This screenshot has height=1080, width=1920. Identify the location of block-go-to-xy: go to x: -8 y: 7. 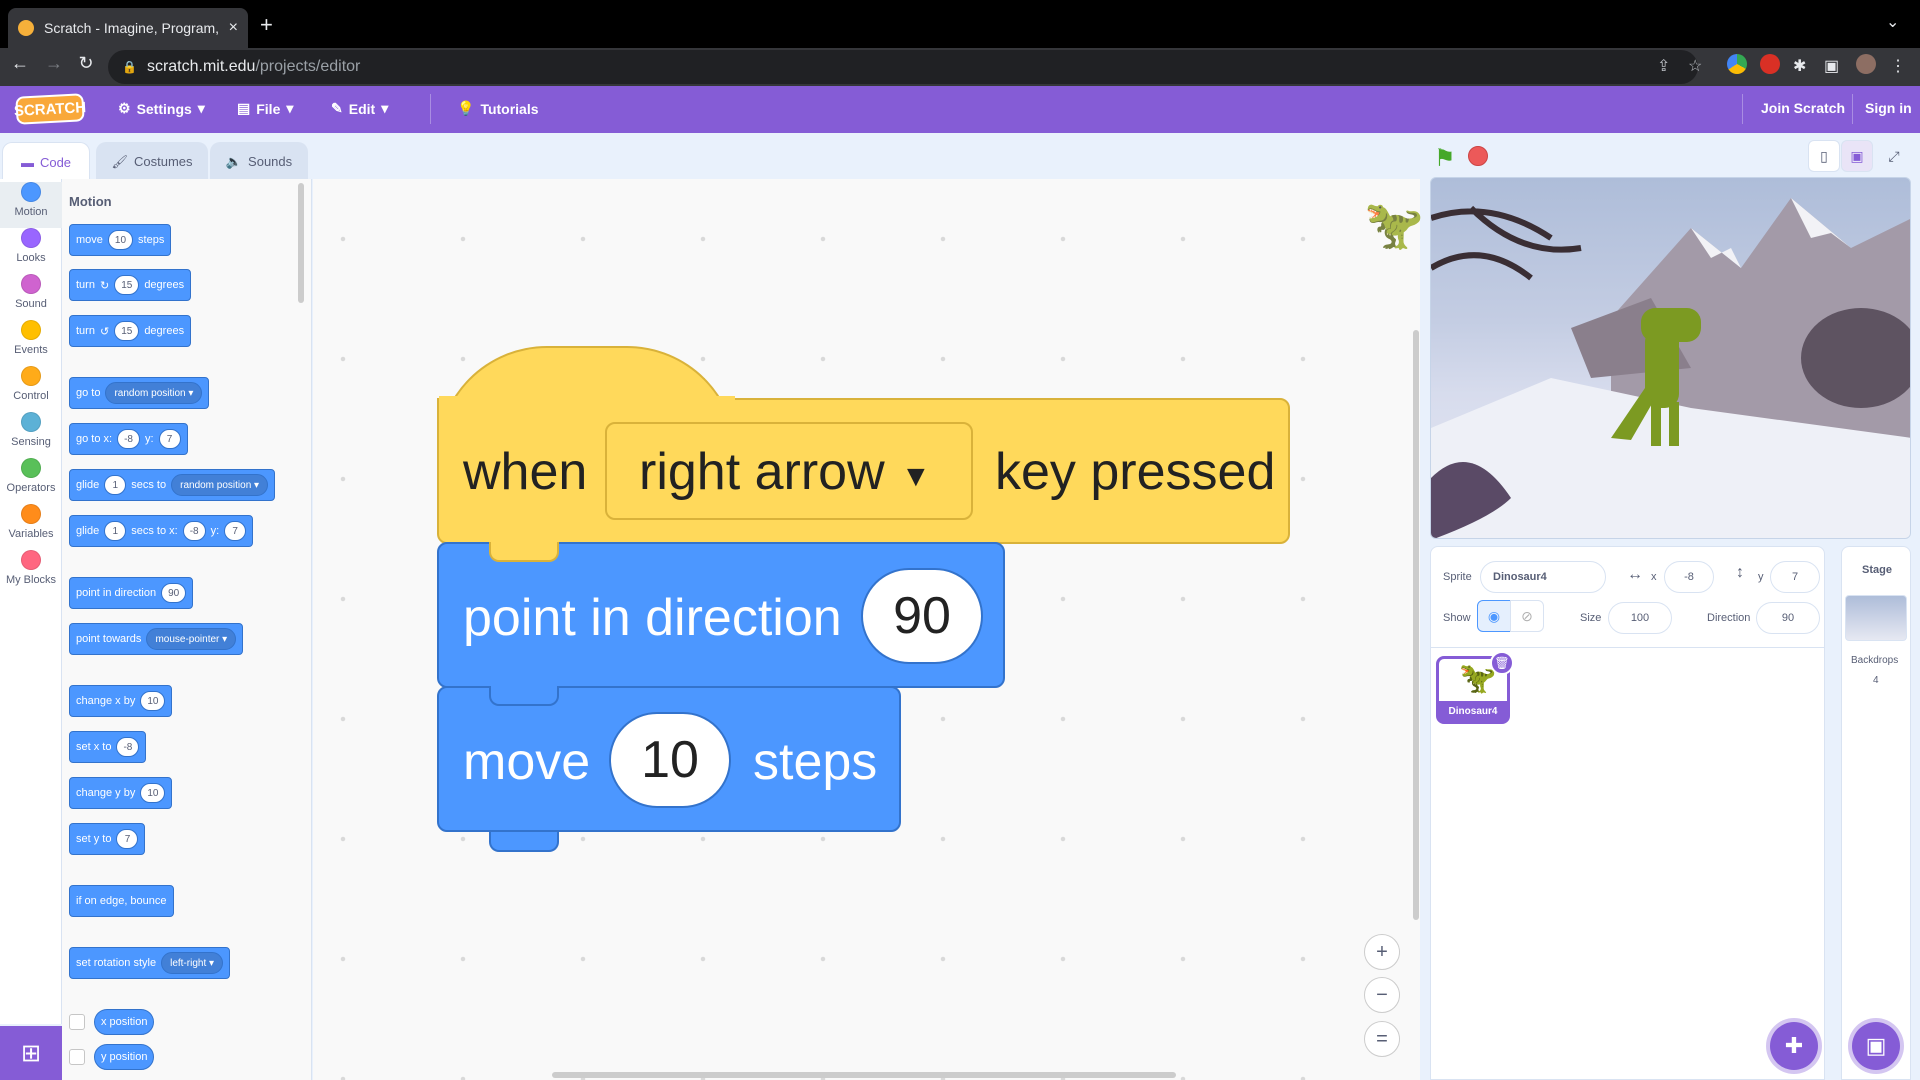
(128, 439).